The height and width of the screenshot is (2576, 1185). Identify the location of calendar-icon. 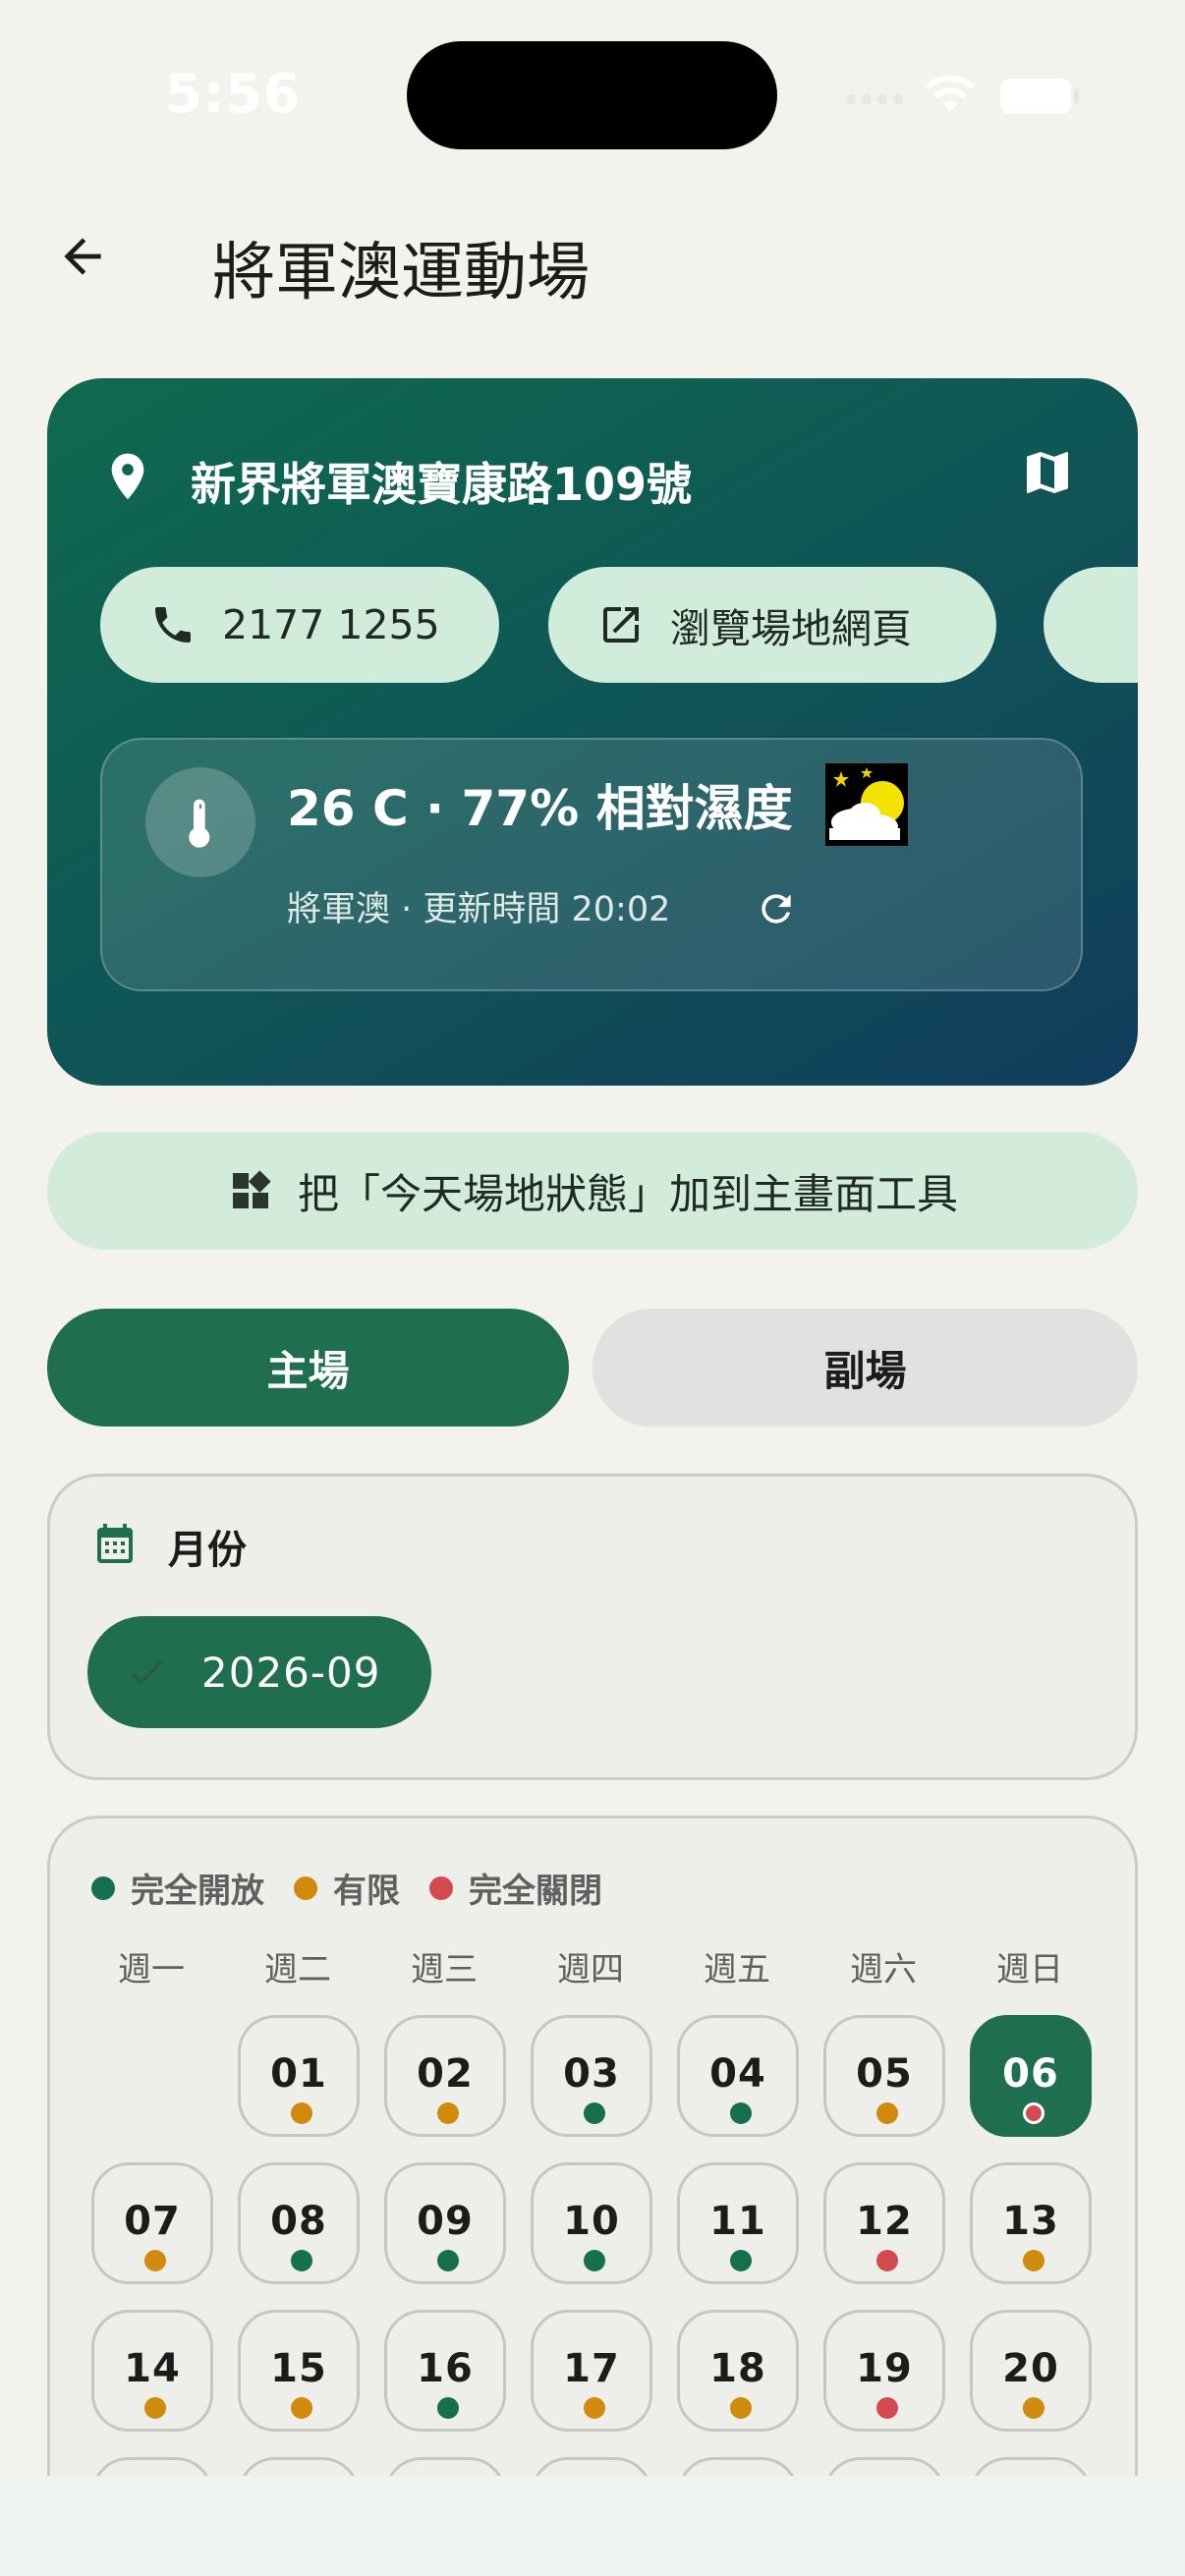
(115, 1543).